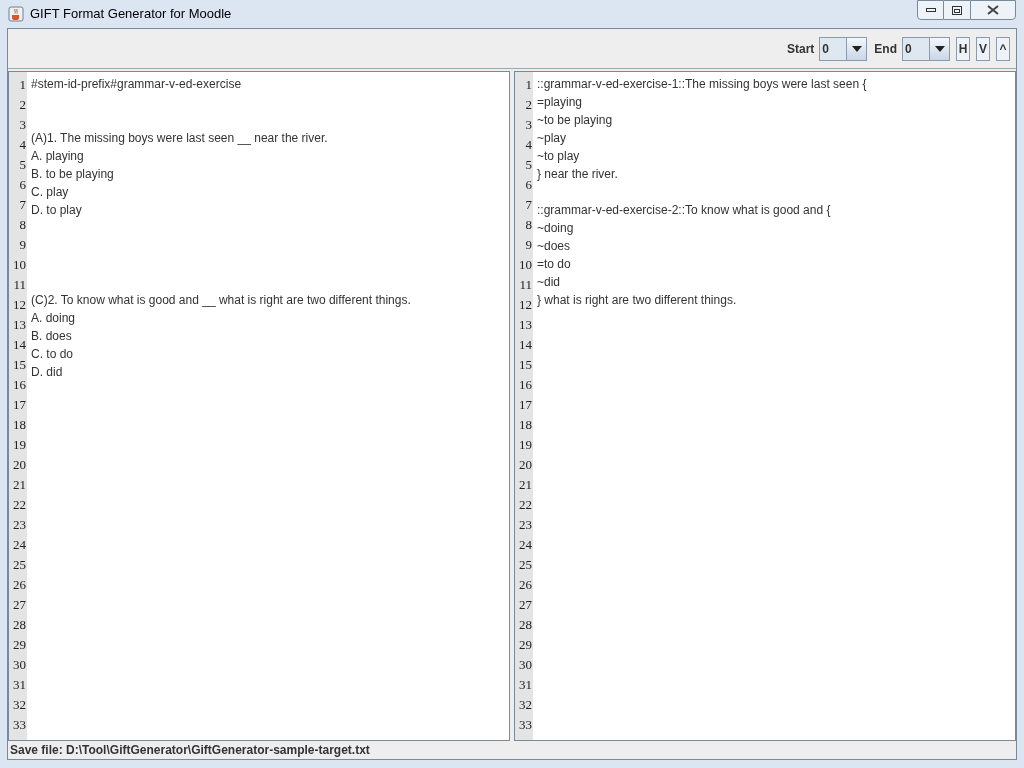  What do you see at coordinates (58, 156) in the screenshot?
I see `text-line: A. playing` at bounding box center [58, 156].